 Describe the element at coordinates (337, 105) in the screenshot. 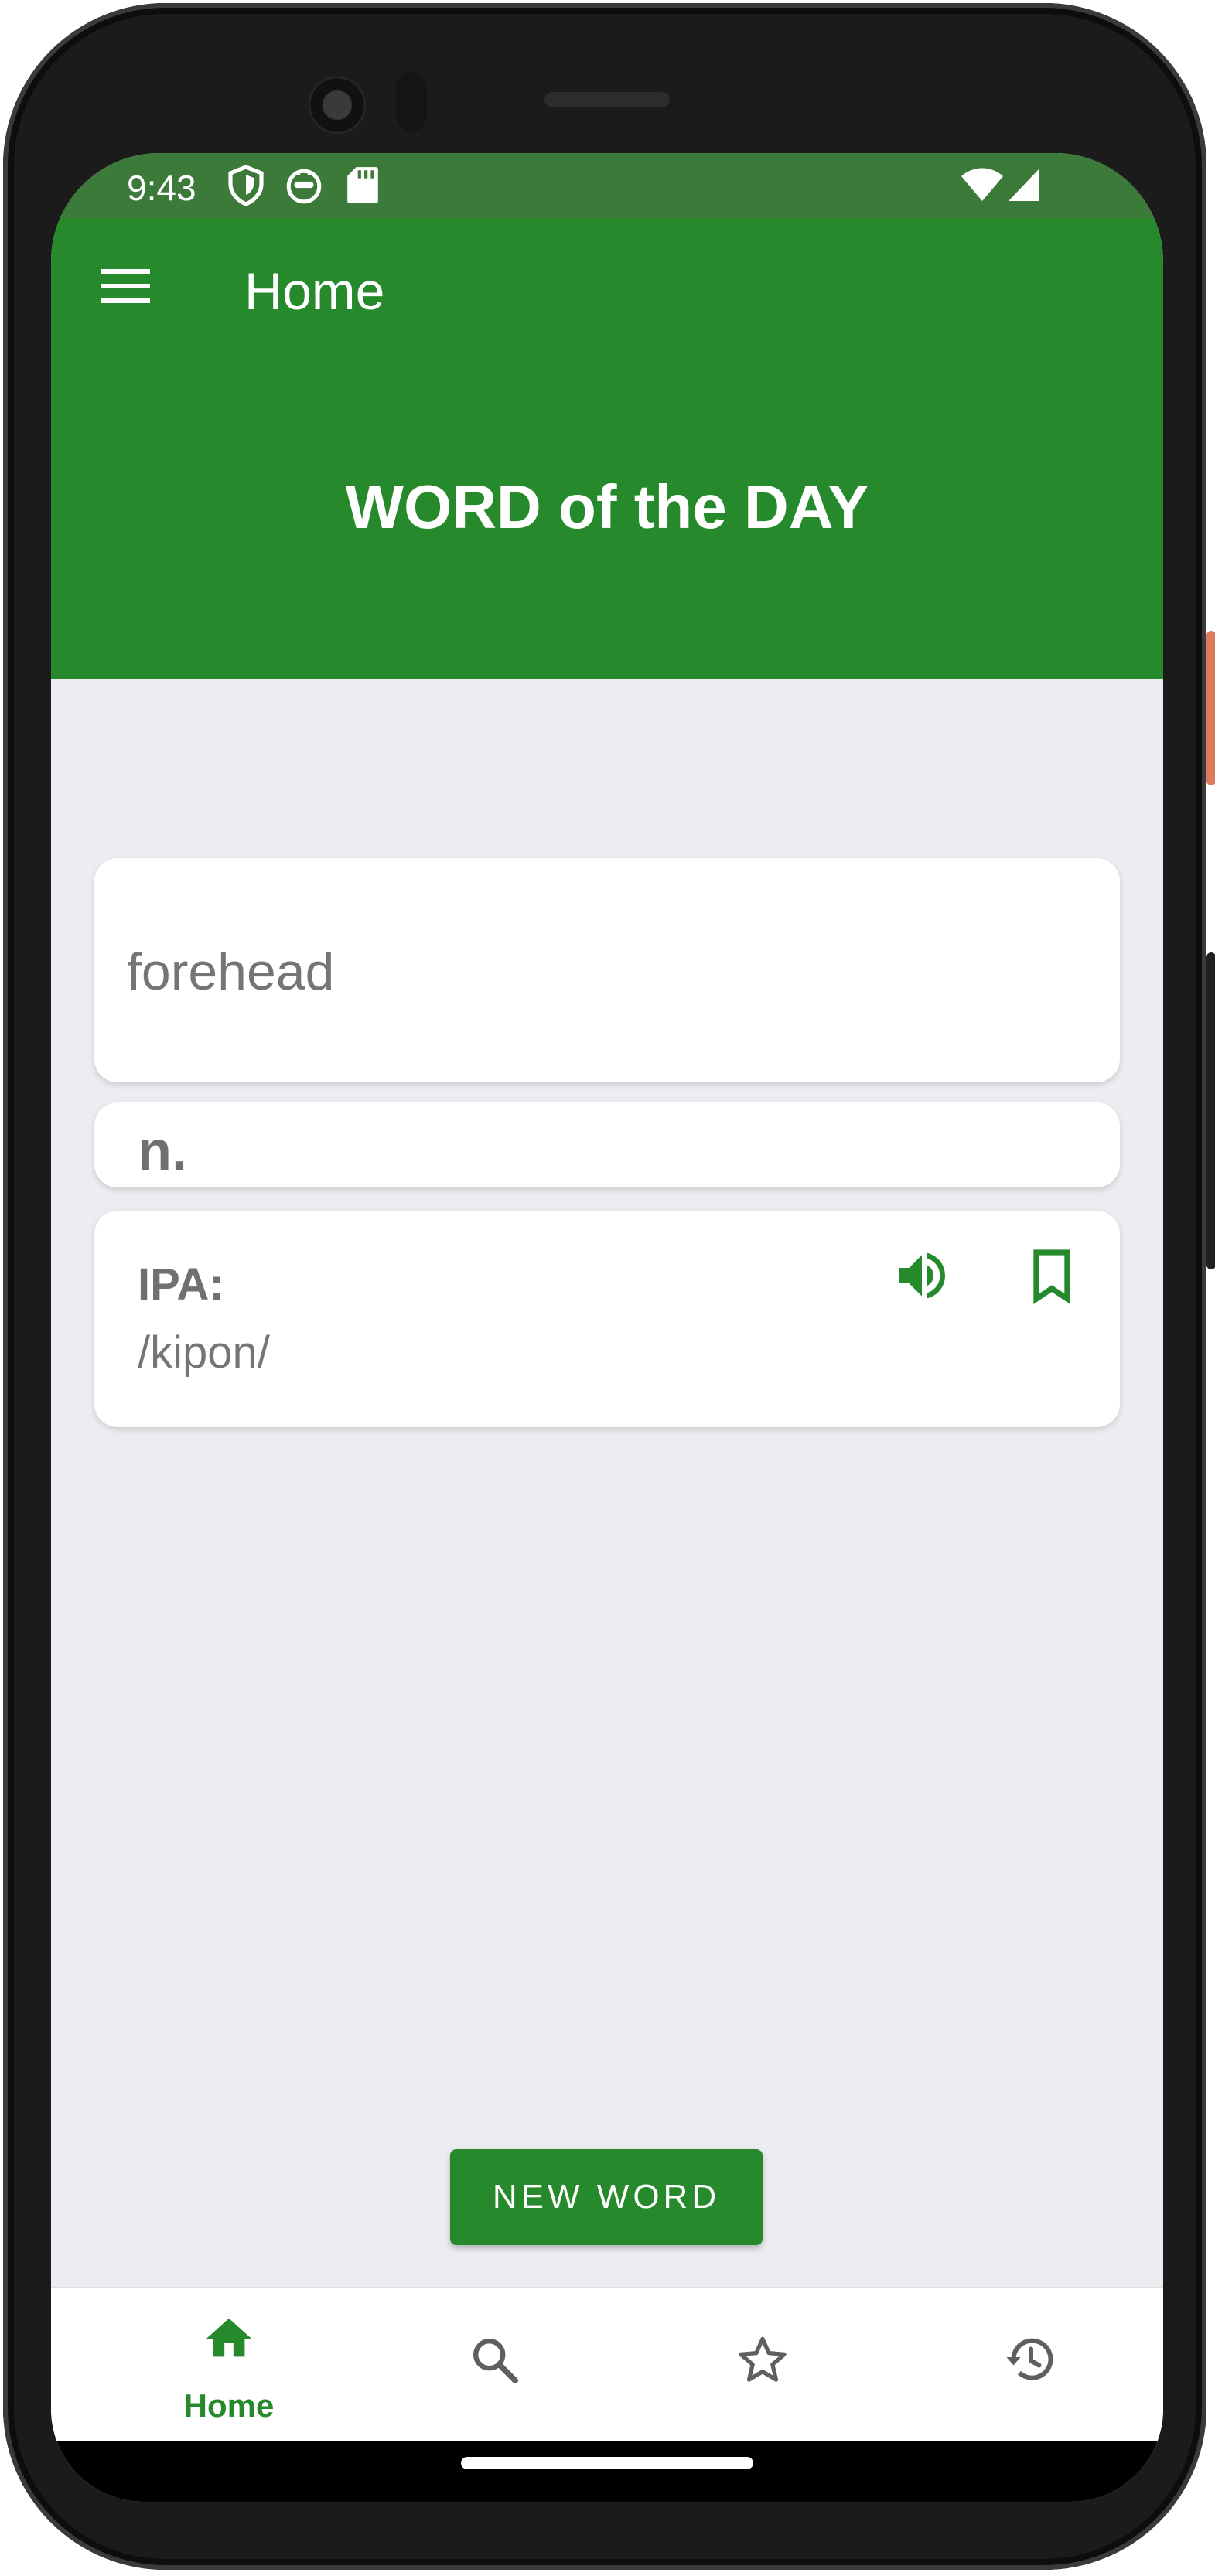

I see `front-camera` at that location.